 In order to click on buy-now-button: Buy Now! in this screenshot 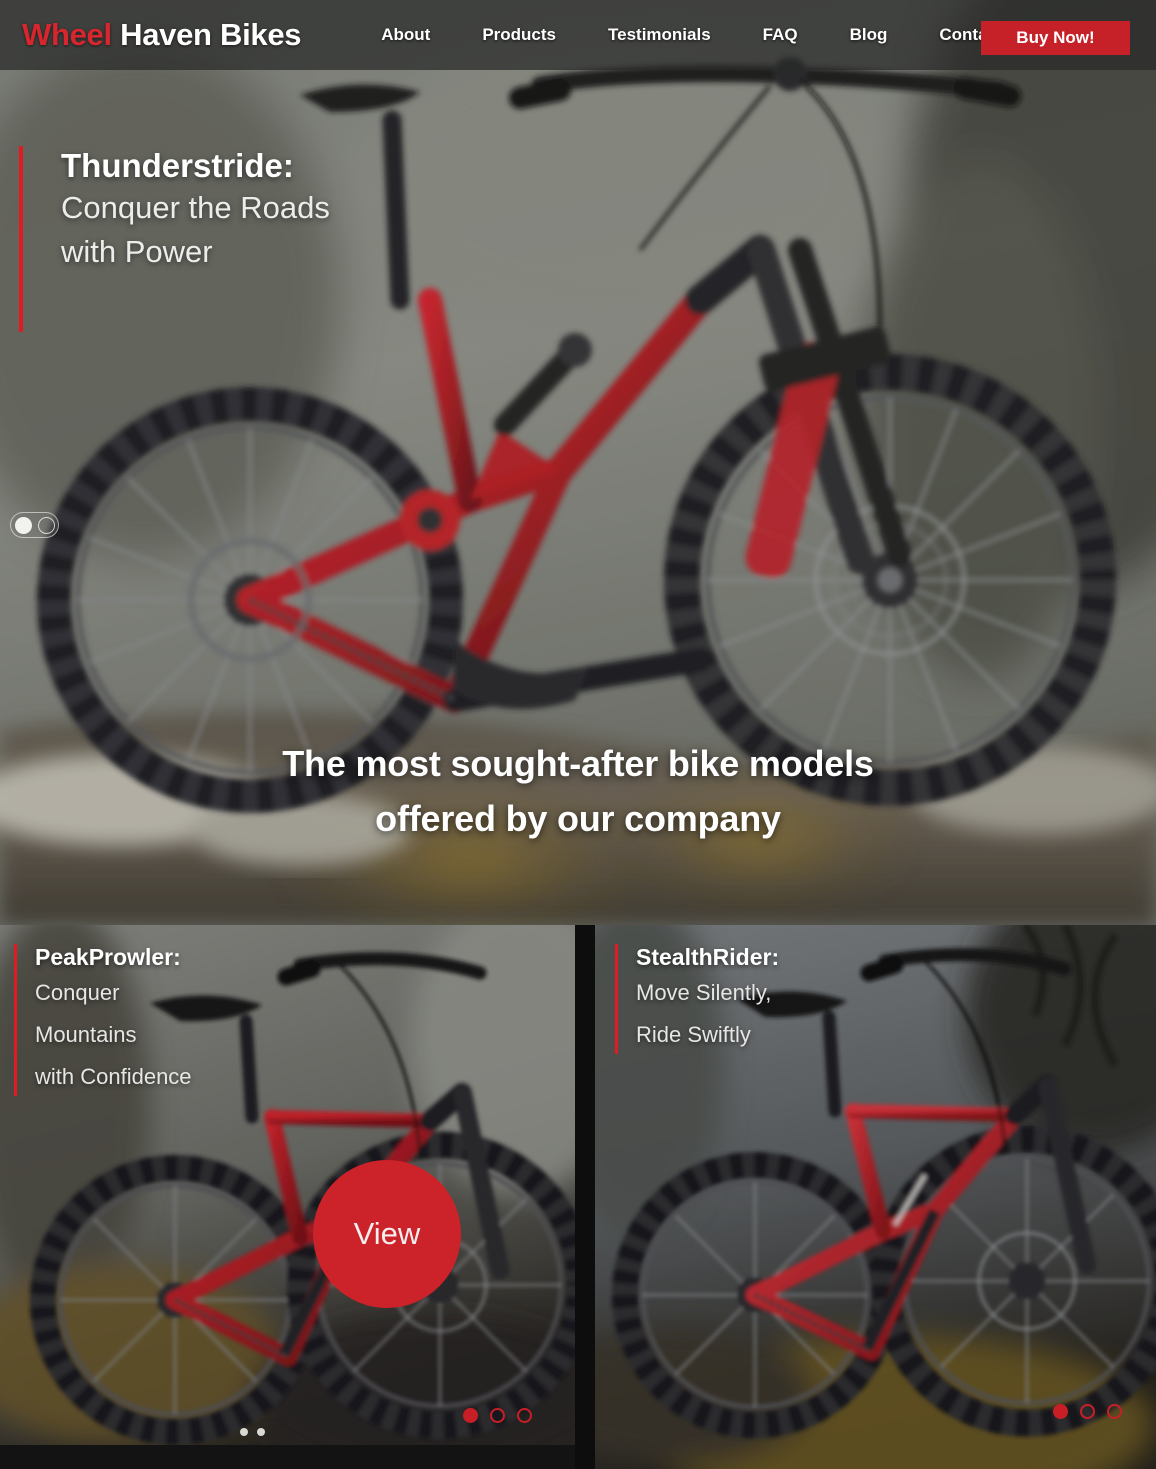, I will do `click(1055, 38)`.